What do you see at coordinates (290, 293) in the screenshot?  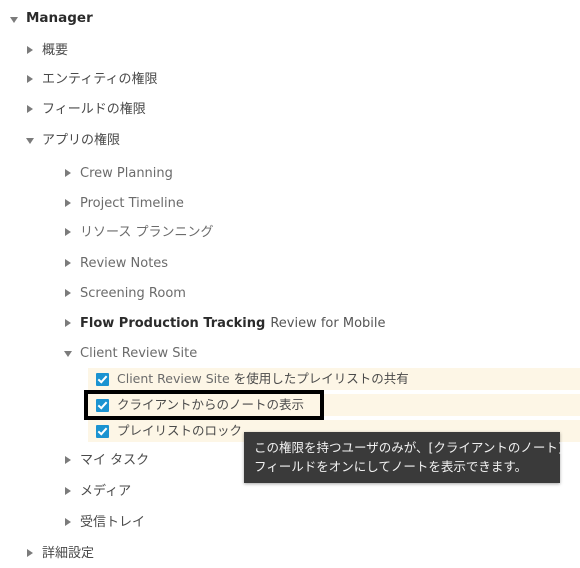 I see `tree-node-screening-room: Screening Room` at bounding box center [290, 293].